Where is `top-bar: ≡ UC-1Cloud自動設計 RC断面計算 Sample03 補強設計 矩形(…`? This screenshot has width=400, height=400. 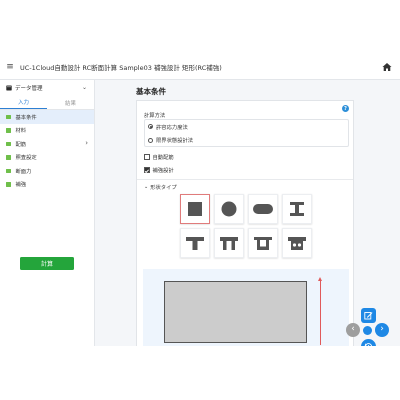 top-bar: ≡ UC-1Cloud自動設計 RC断面計算 Sample03 補強設計 矩形(… is located at coordinates (200, 67).